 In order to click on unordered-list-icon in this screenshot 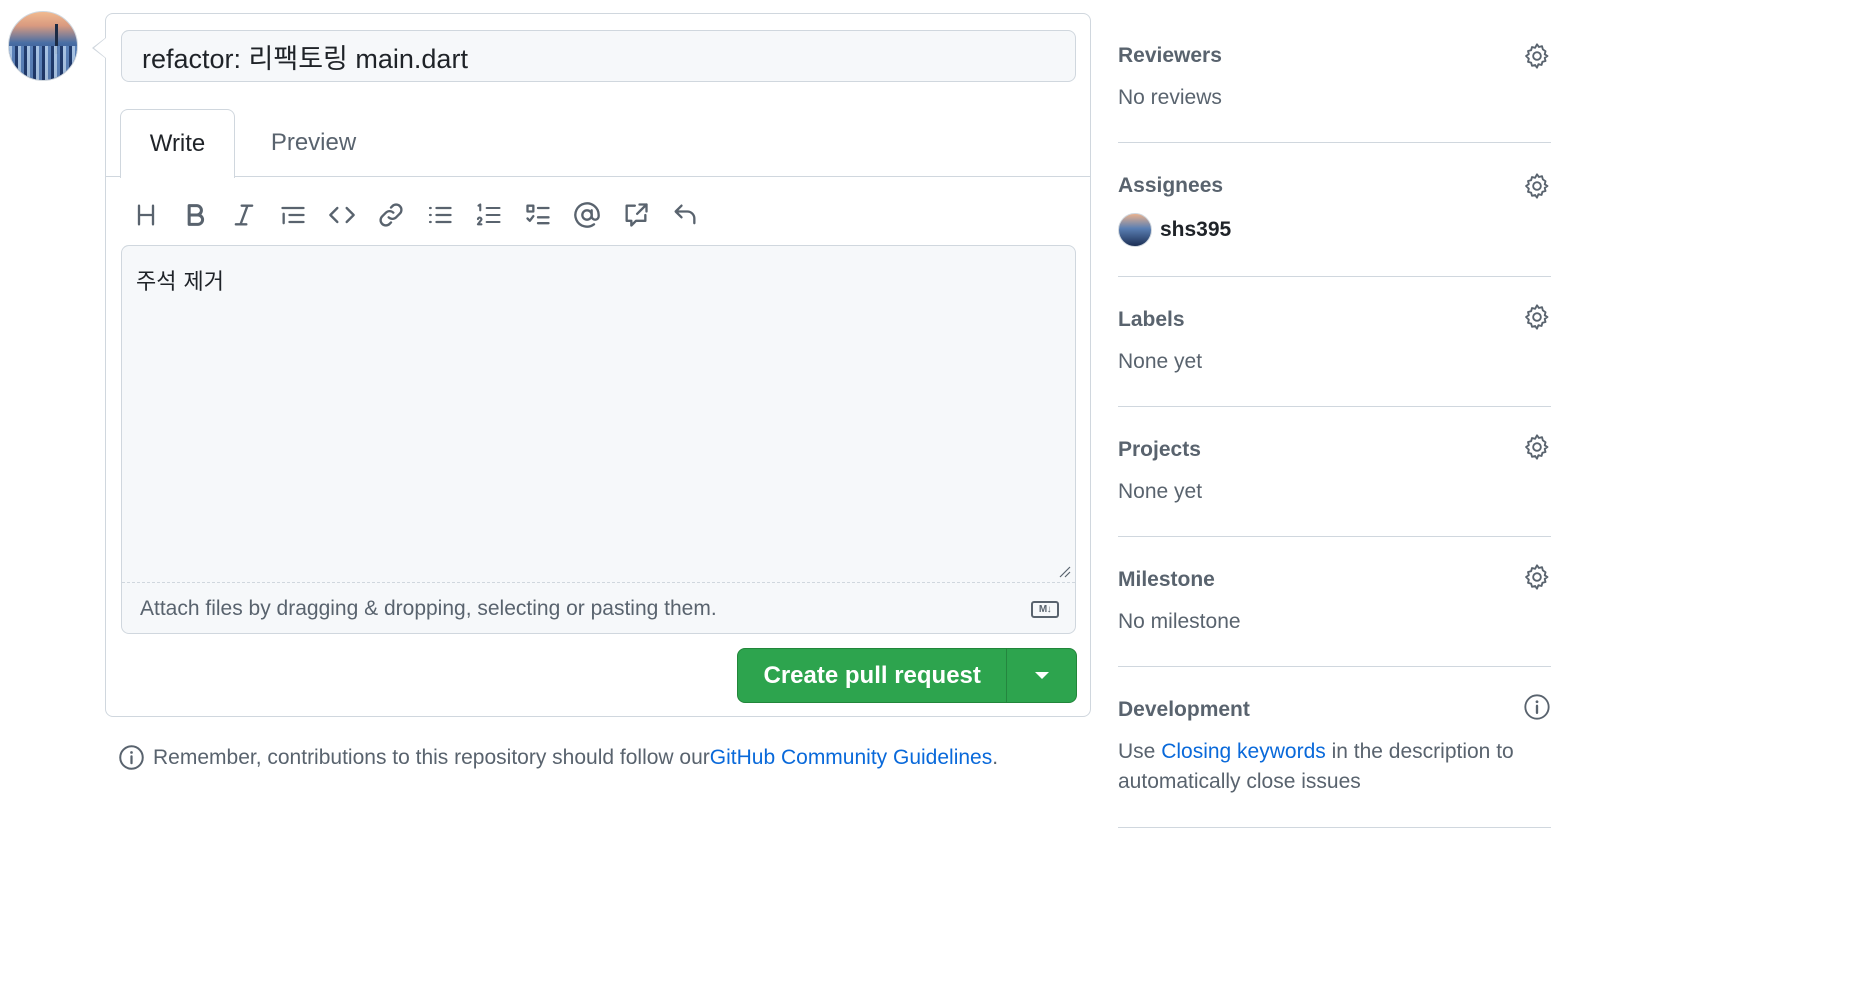, I will do `click(440, 215)`.